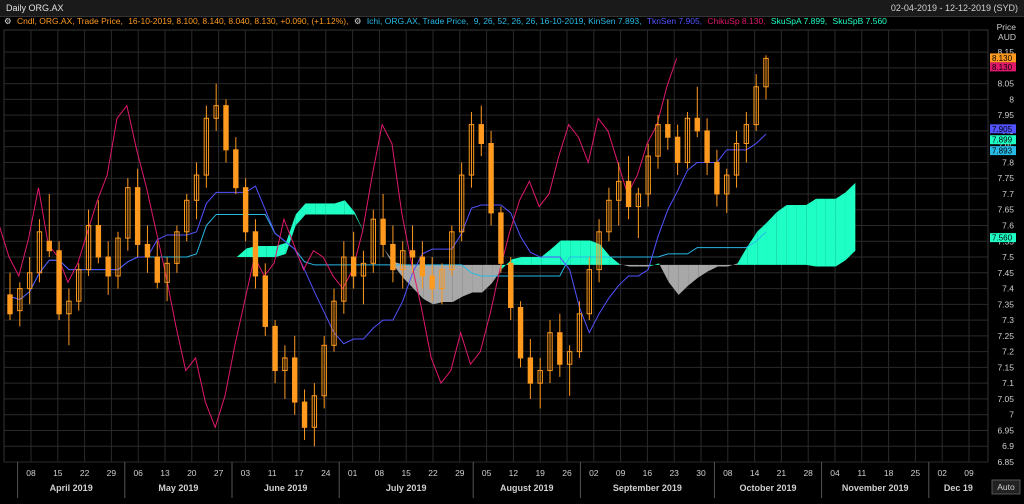 Image resolution: width=1024 pixels, height=504 pixels. What do you see at coordinates (527, 488) in the screenshot?
I see `month-label: August 2019` at bounding box center [527, 488].